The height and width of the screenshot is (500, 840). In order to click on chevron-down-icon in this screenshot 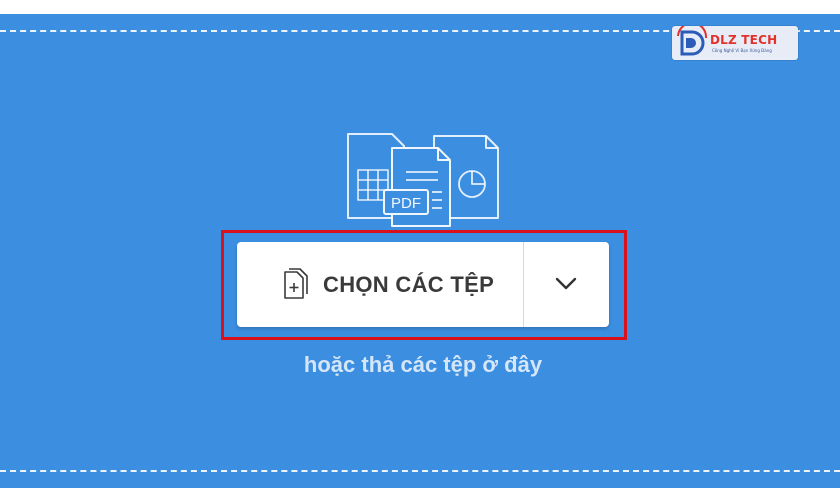, I will do `click(566, 283)`.